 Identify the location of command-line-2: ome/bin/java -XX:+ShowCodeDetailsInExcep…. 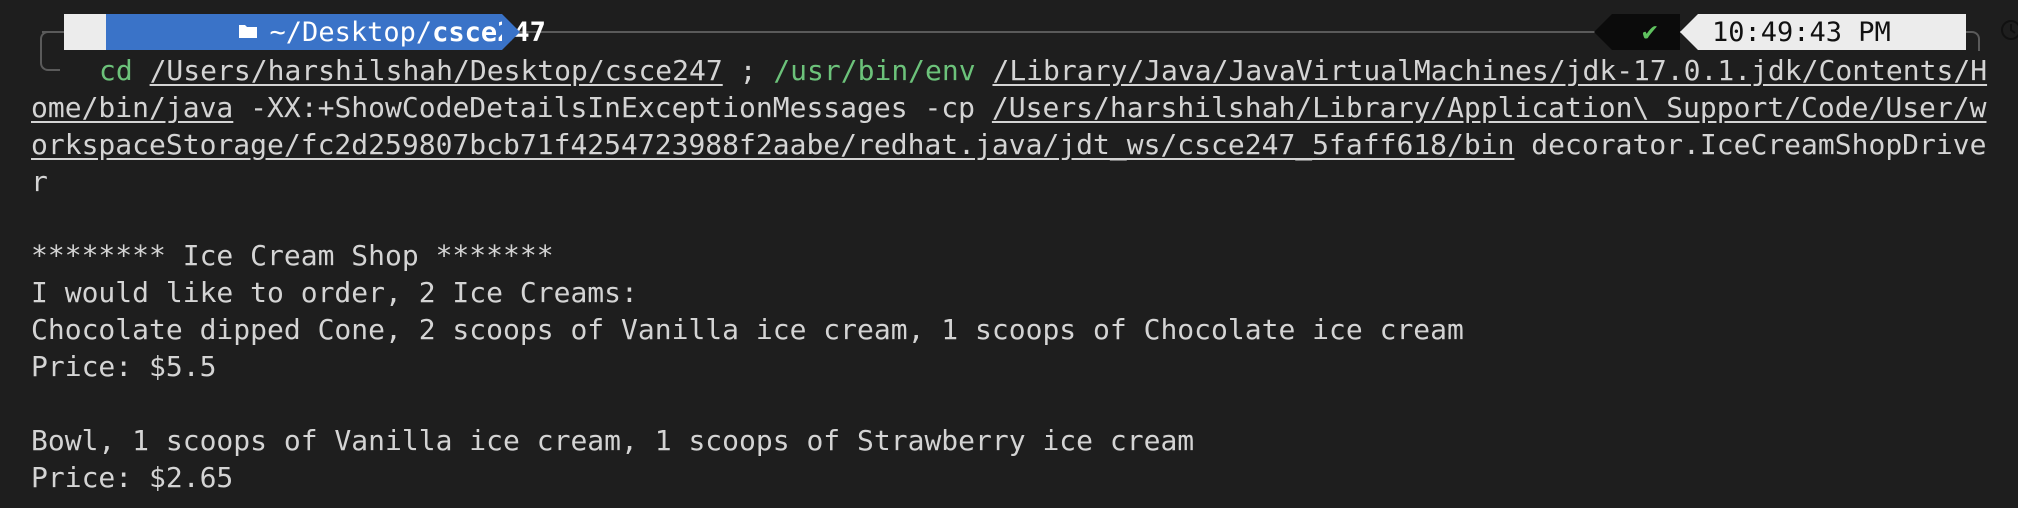
(1011, 107).